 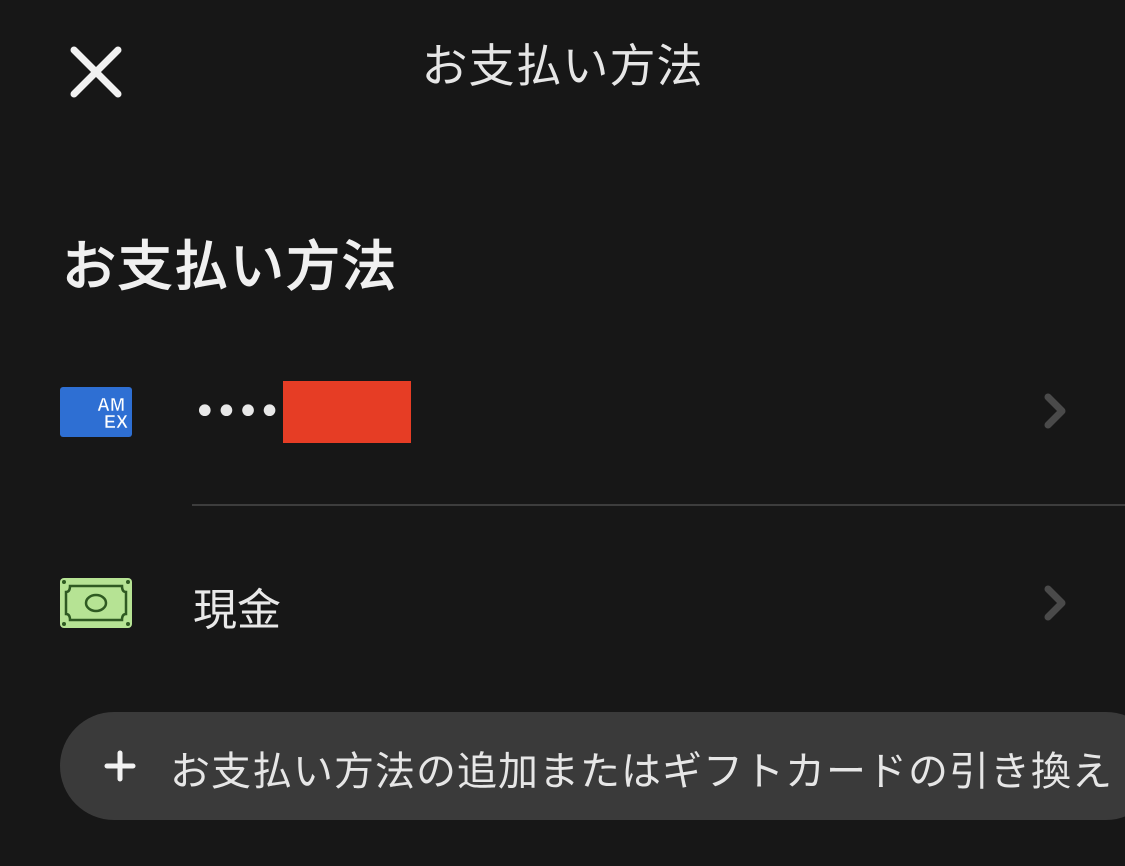 I want to click on amex-brand-line2: EX, so click(x=116, y=422).